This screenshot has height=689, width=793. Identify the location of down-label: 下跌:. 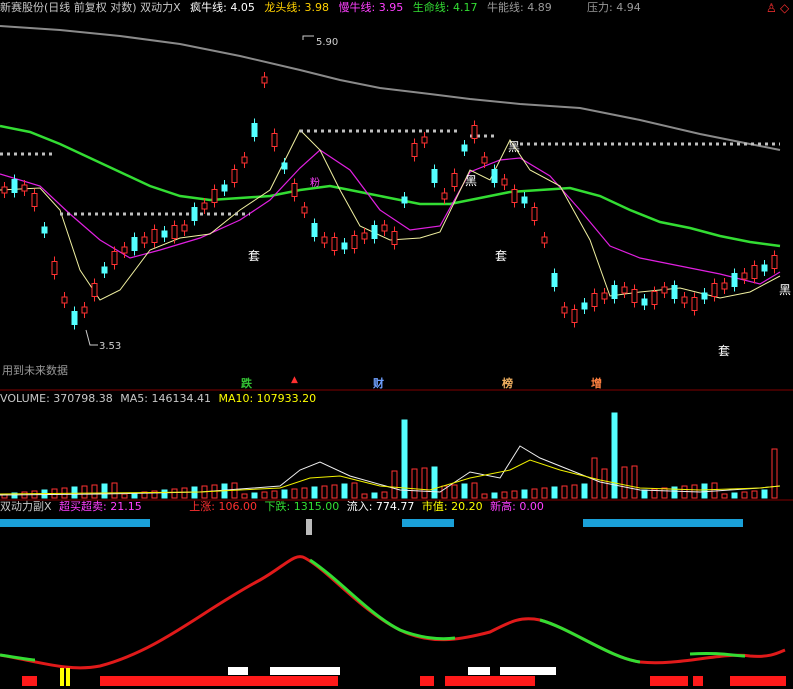
(277, 506).